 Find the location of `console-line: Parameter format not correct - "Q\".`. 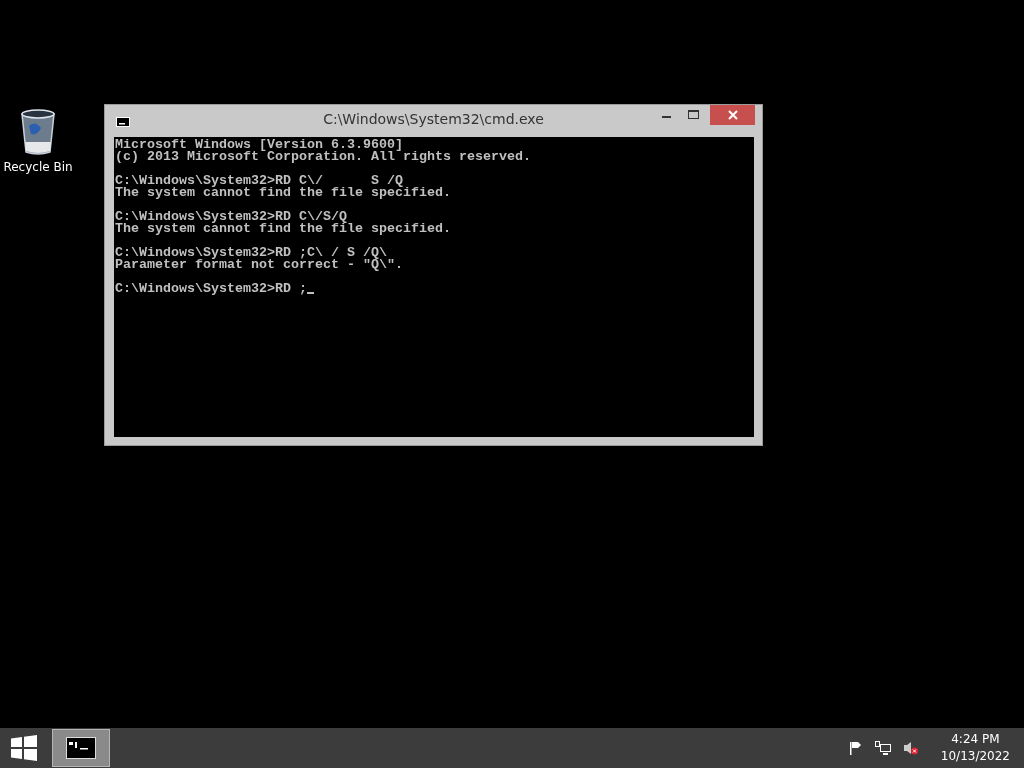

console-line: Parameter format not correct - "Q\". is located at coordinates (259, 265).